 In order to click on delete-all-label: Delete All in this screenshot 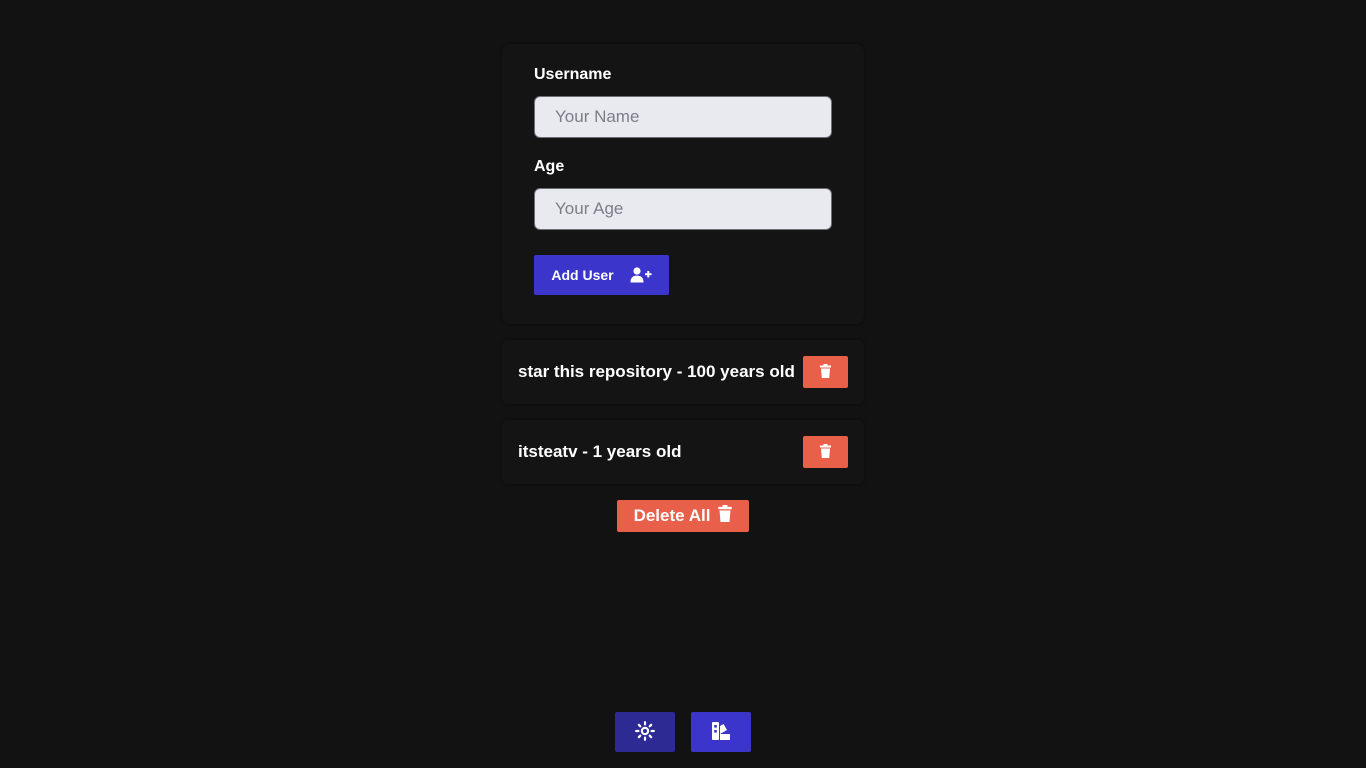, I will do `click(672, 515)`.